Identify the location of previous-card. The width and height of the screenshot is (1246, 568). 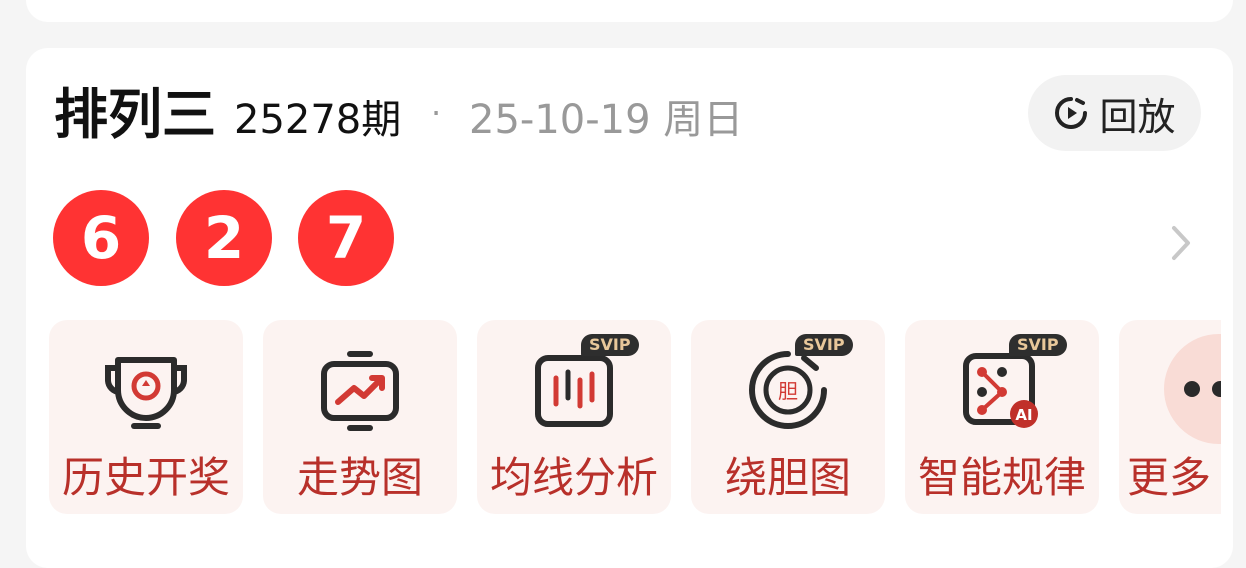
(629, 11).